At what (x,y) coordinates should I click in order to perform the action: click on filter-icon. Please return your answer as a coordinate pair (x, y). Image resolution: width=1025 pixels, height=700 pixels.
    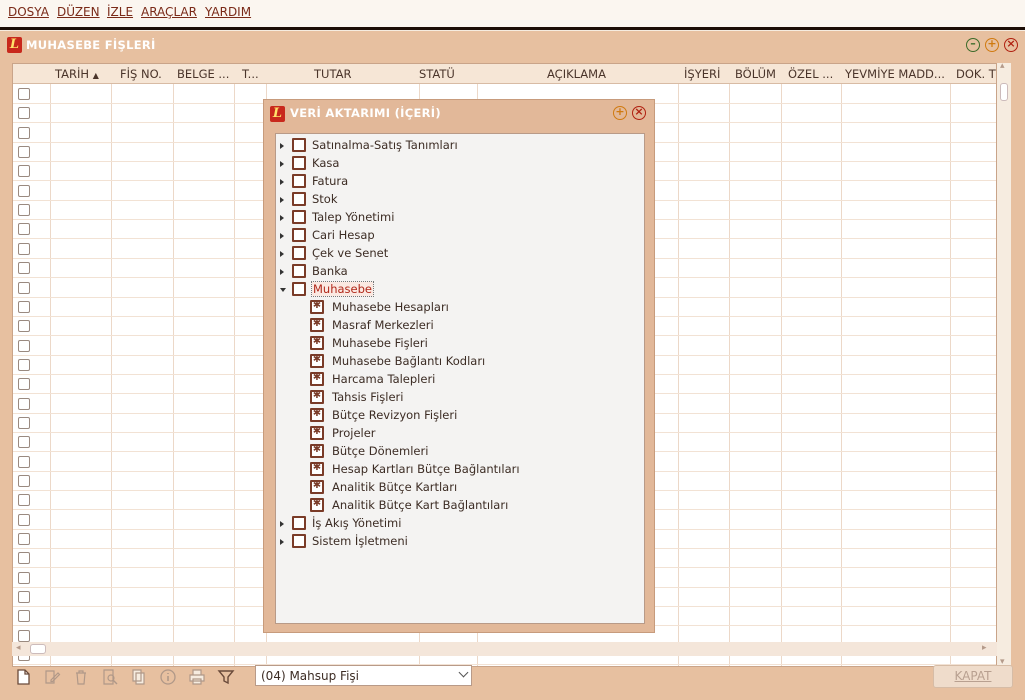
    Looking at the image, I should click on (226, 677).